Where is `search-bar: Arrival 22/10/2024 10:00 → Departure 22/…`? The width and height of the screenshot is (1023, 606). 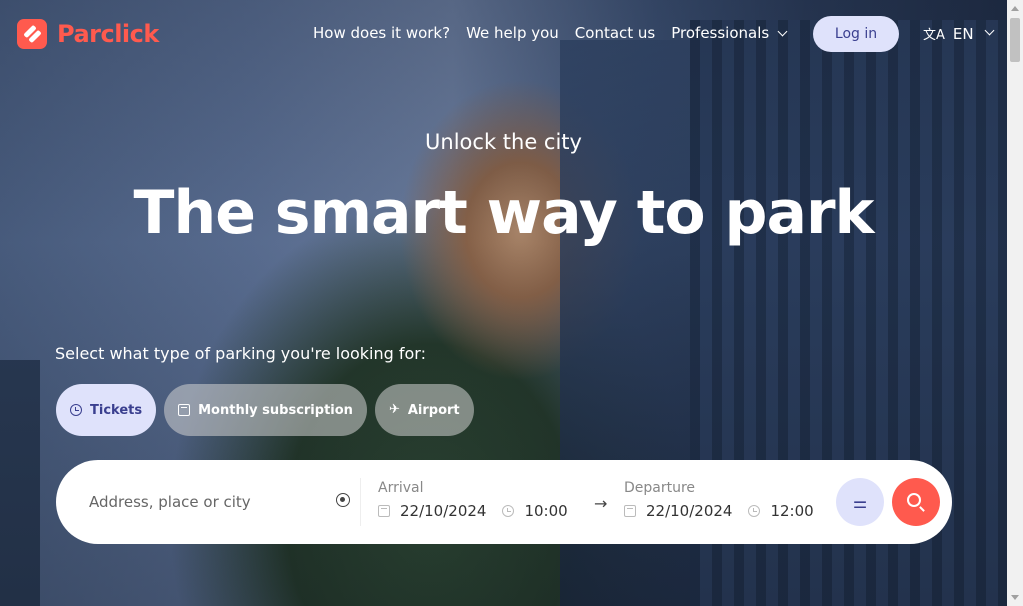
search-bar: Arrival 22/10/2024 10:00 → Departure 22/… is located at coordinates (504, 502).